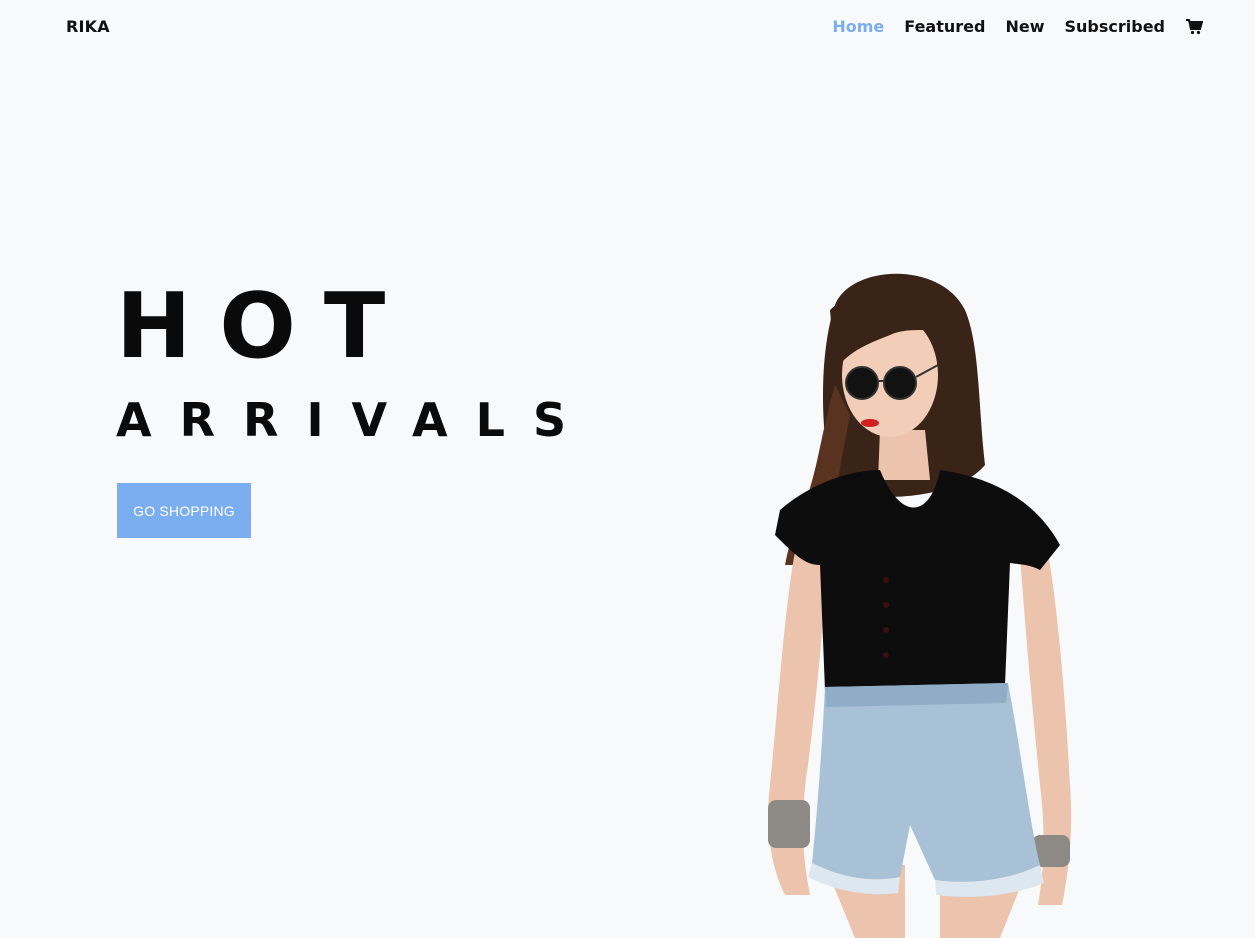 This screenshot has width=1255, height=938. What do you see at coordinates (355, 420) in the screenshot?
I see `hero-subtitle: ARRIVALS` at bounding box center [355, 420].